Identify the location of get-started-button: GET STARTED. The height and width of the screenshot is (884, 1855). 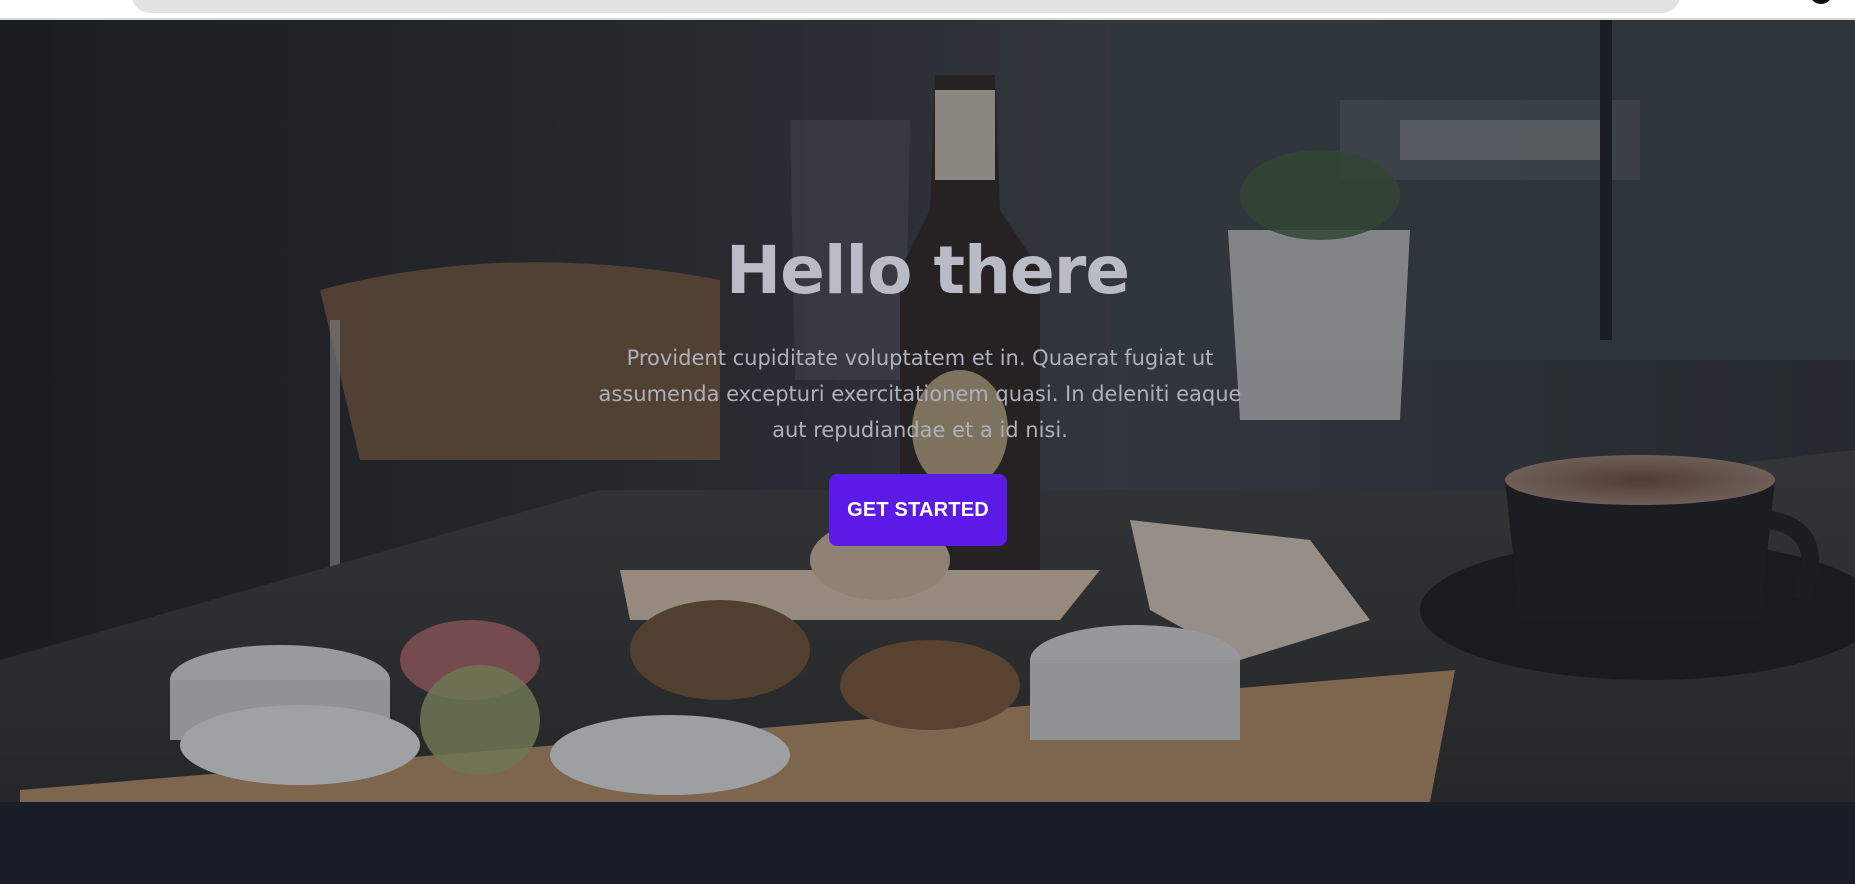
(918, 510).